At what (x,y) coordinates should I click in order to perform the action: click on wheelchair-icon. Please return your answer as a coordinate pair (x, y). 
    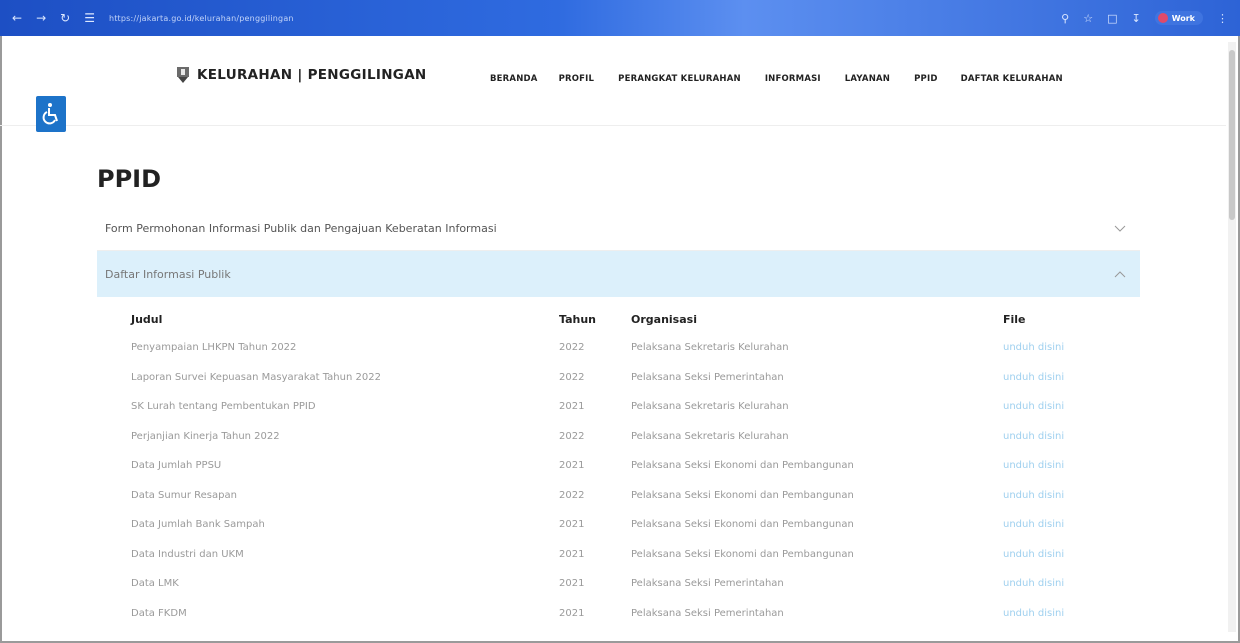
    Looking at the image, I should click on (50, 114).